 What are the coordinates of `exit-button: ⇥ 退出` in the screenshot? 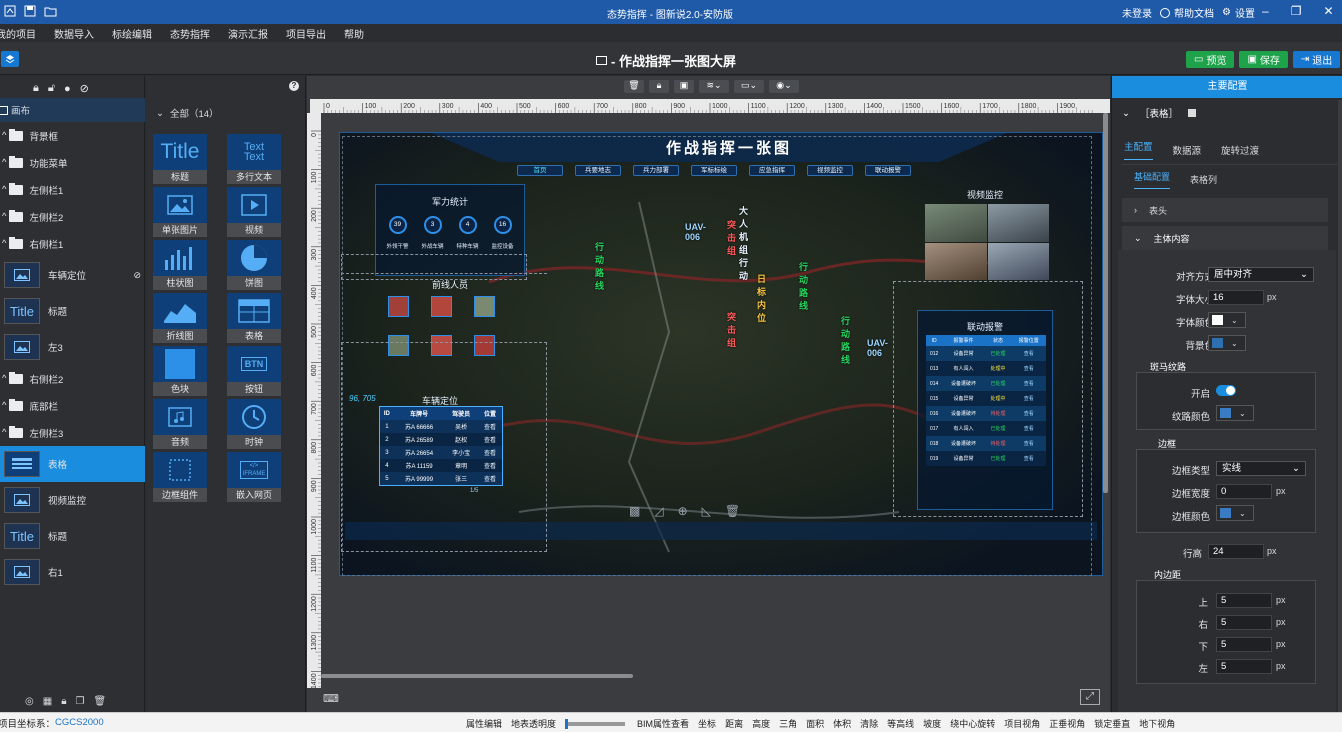 It's located at (1316, 59).